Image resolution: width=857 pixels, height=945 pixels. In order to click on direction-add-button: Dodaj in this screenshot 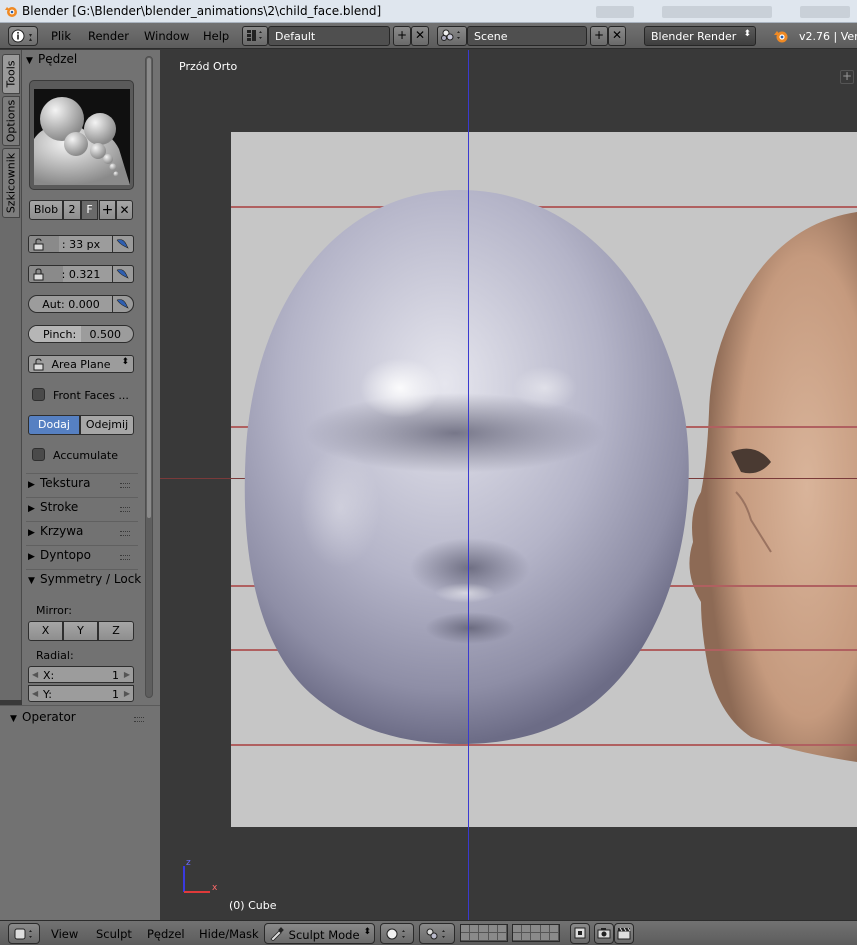, I will do `click(54, 425)`.